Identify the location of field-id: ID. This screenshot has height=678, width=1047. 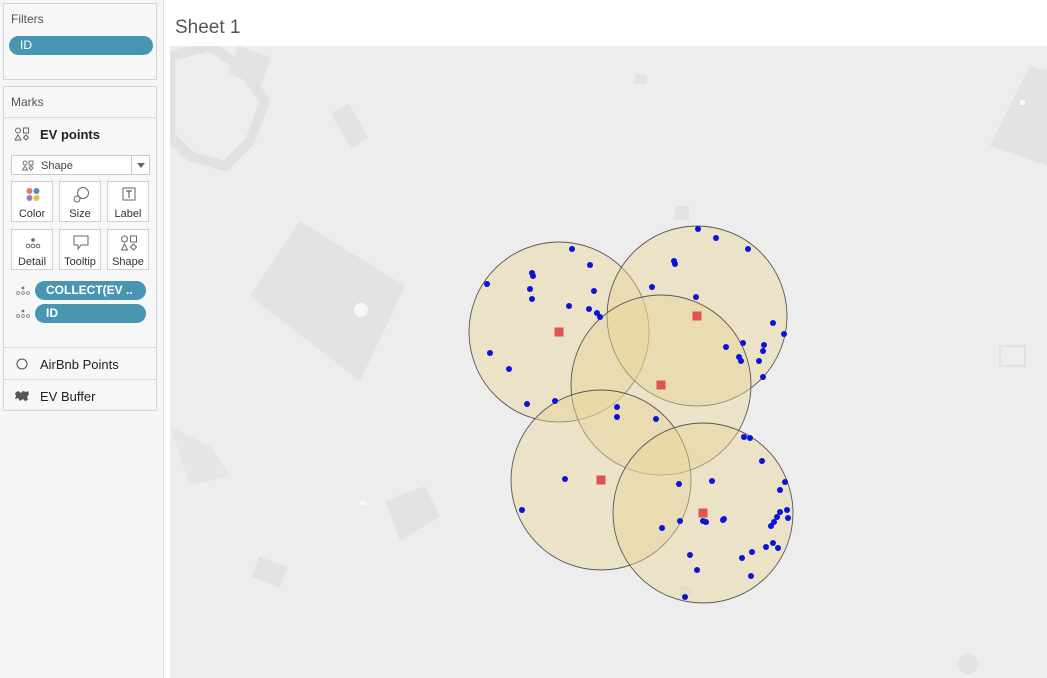
(86, 313).